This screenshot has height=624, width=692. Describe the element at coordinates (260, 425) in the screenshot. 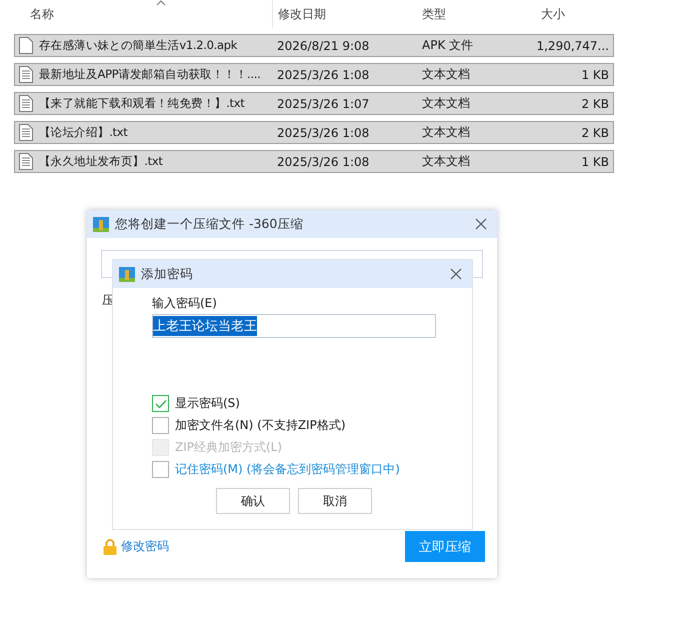

I see `option-label: 加密文件名(N) (不支持ZIP格式)` at that location.